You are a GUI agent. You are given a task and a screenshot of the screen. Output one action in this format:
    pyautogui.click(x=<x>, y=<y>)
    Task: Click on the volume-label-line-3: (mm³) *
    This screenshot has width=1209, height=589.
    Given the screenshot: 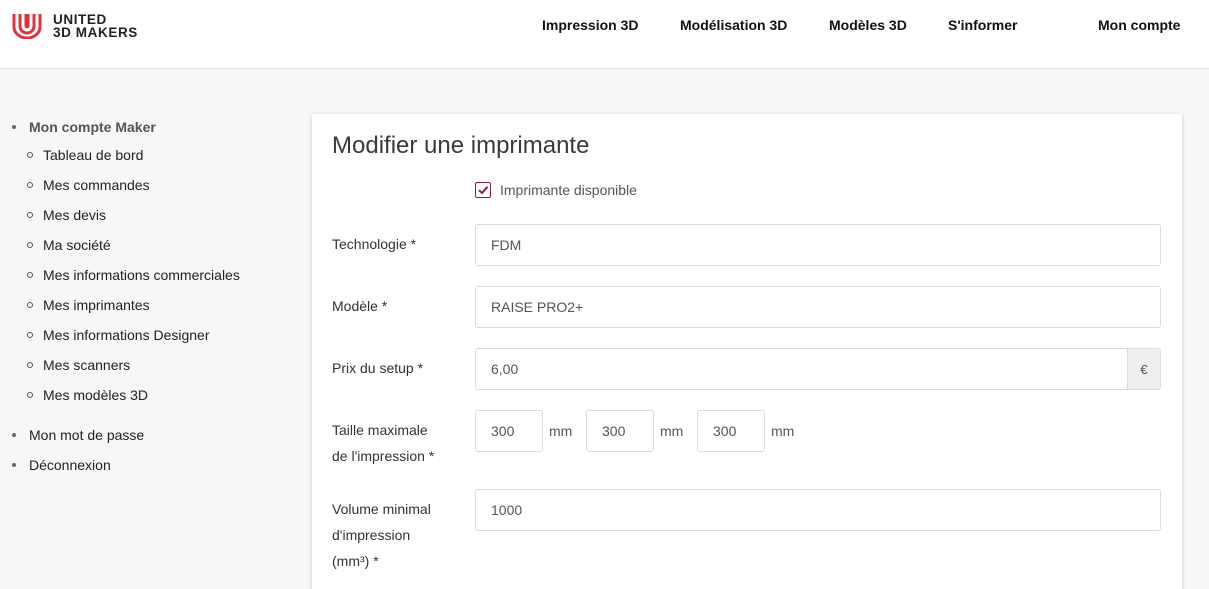 What is the action you would take?
    pyautogui.click(x=355, y=561)
    